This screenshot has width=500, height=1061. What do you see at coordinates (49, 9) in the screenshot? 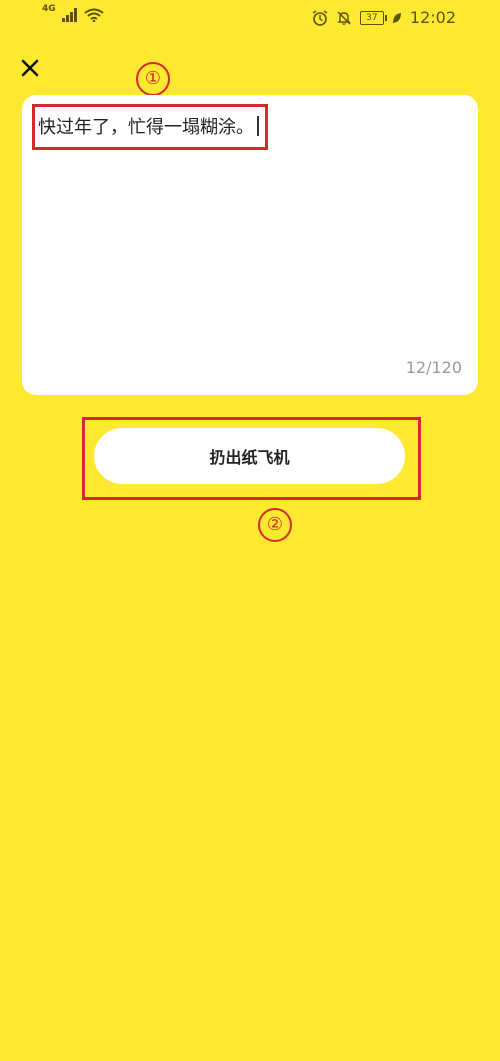
I see `network-type: 4G` at bounding box center [49, 9].